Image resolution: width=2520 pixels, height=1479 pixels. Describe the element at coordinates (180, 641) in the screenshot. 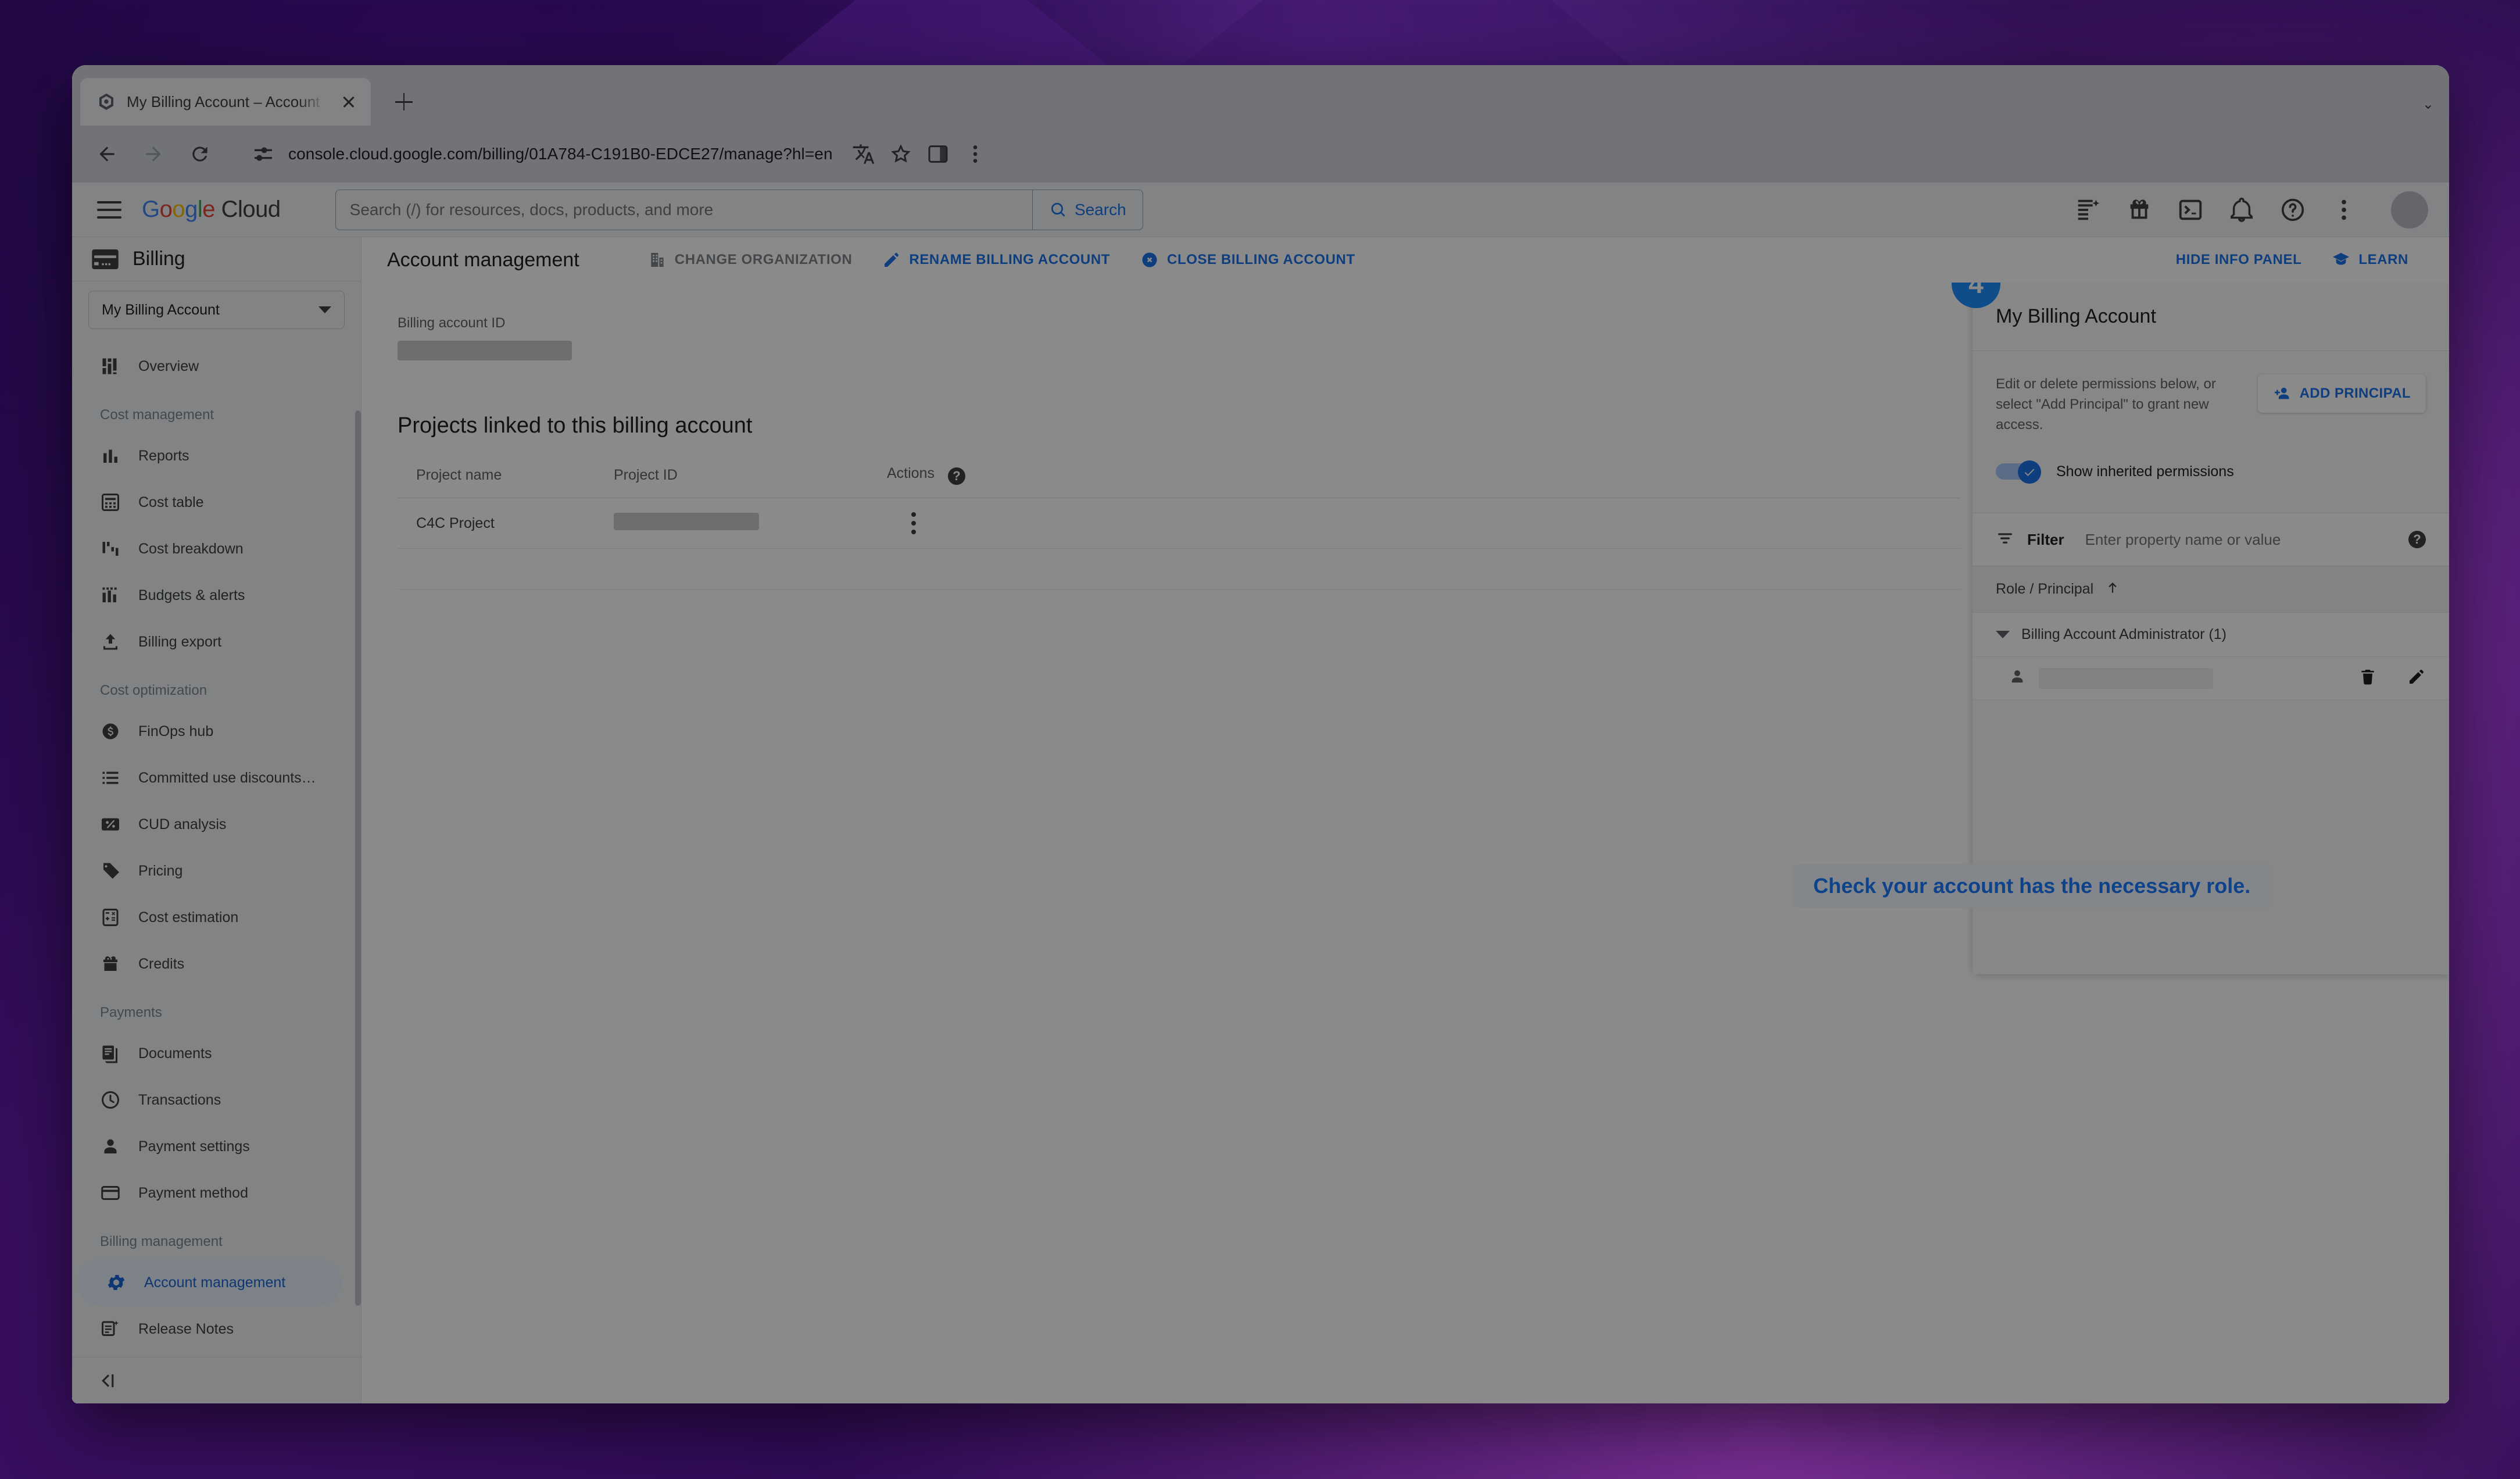

I see `sidebar-item-label: Billing export` at that location.